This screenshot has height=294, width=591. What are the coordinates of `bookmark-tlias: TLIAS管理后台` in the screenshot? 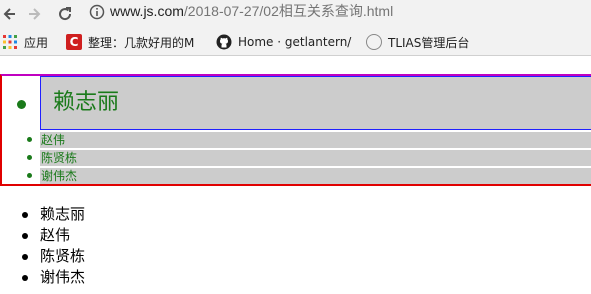 It's located at (417, 42).